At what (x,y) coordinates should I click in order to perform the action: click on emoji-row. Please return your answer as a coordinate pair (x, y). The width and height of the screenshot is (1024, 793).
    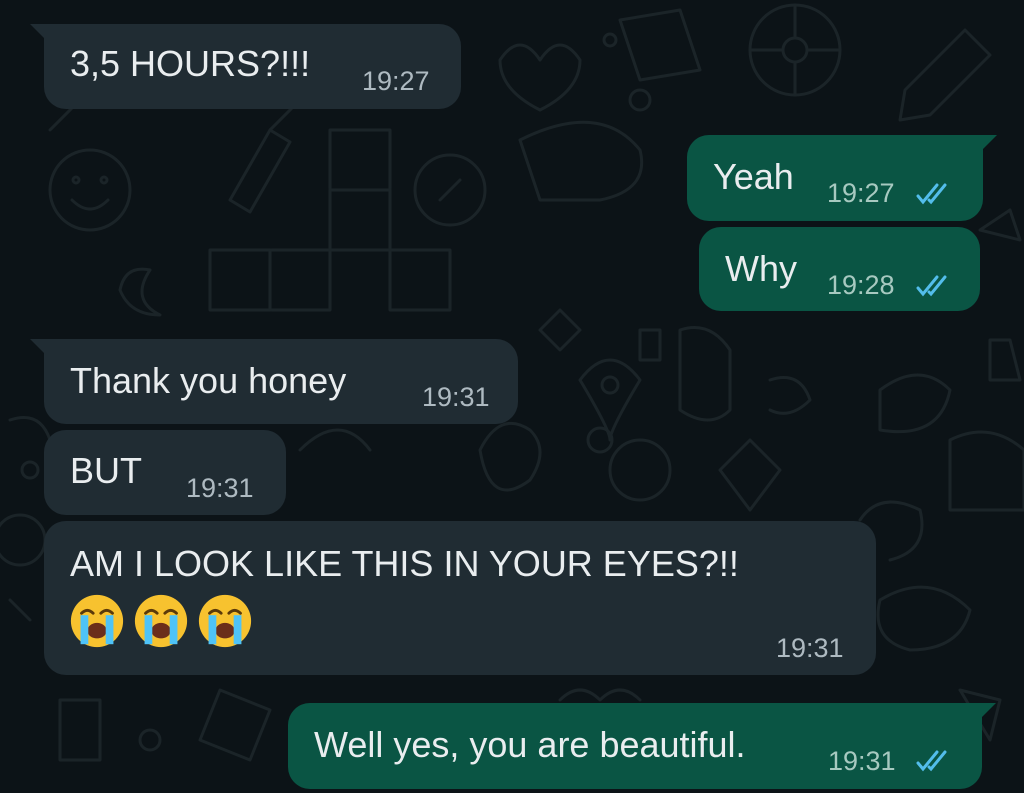
    Looking at the image, I should click on (161, 621).